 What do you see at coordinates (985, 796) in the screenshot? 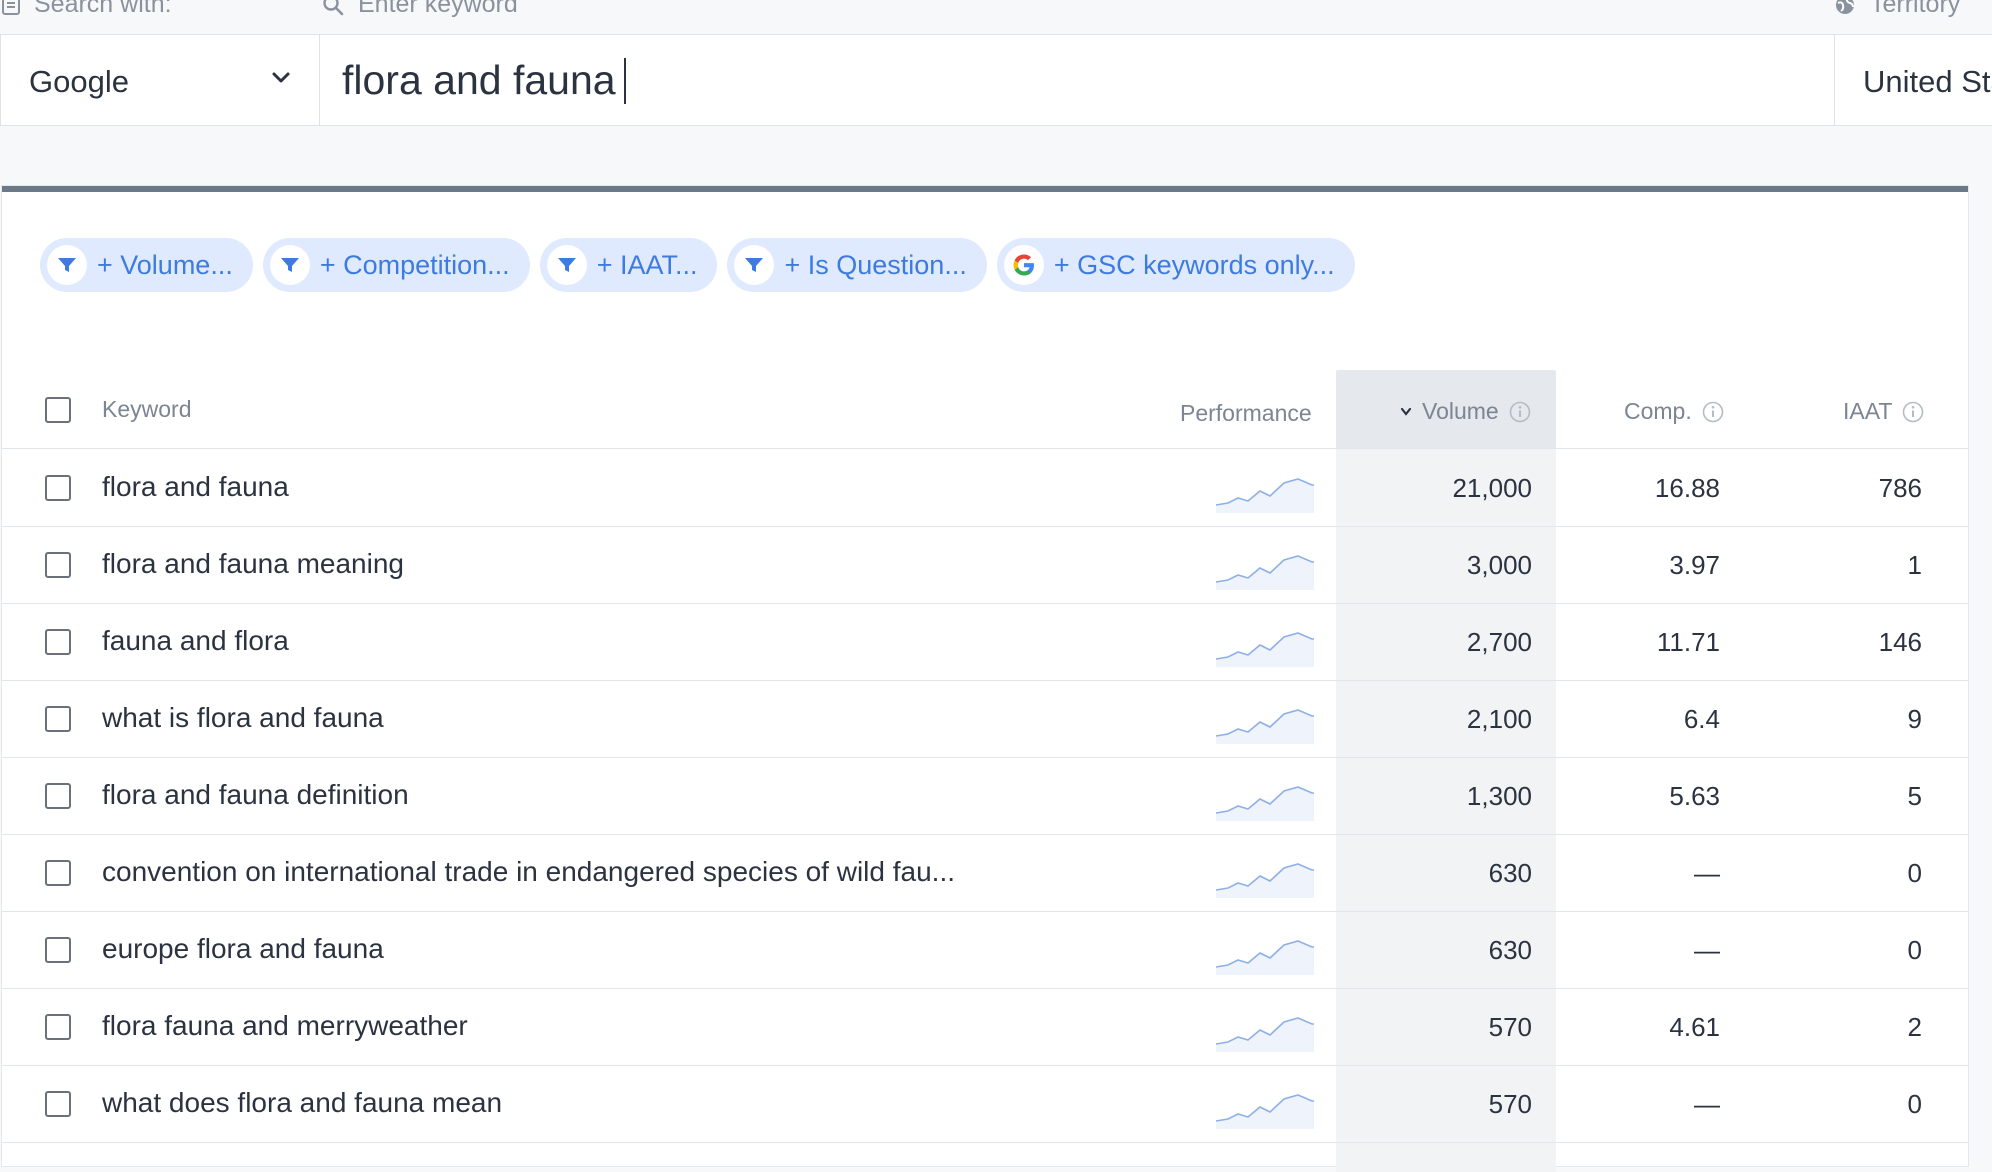
I see `table-row: flora and fauna definition 1,300 5.63 5` at bounding box center [985, 796].